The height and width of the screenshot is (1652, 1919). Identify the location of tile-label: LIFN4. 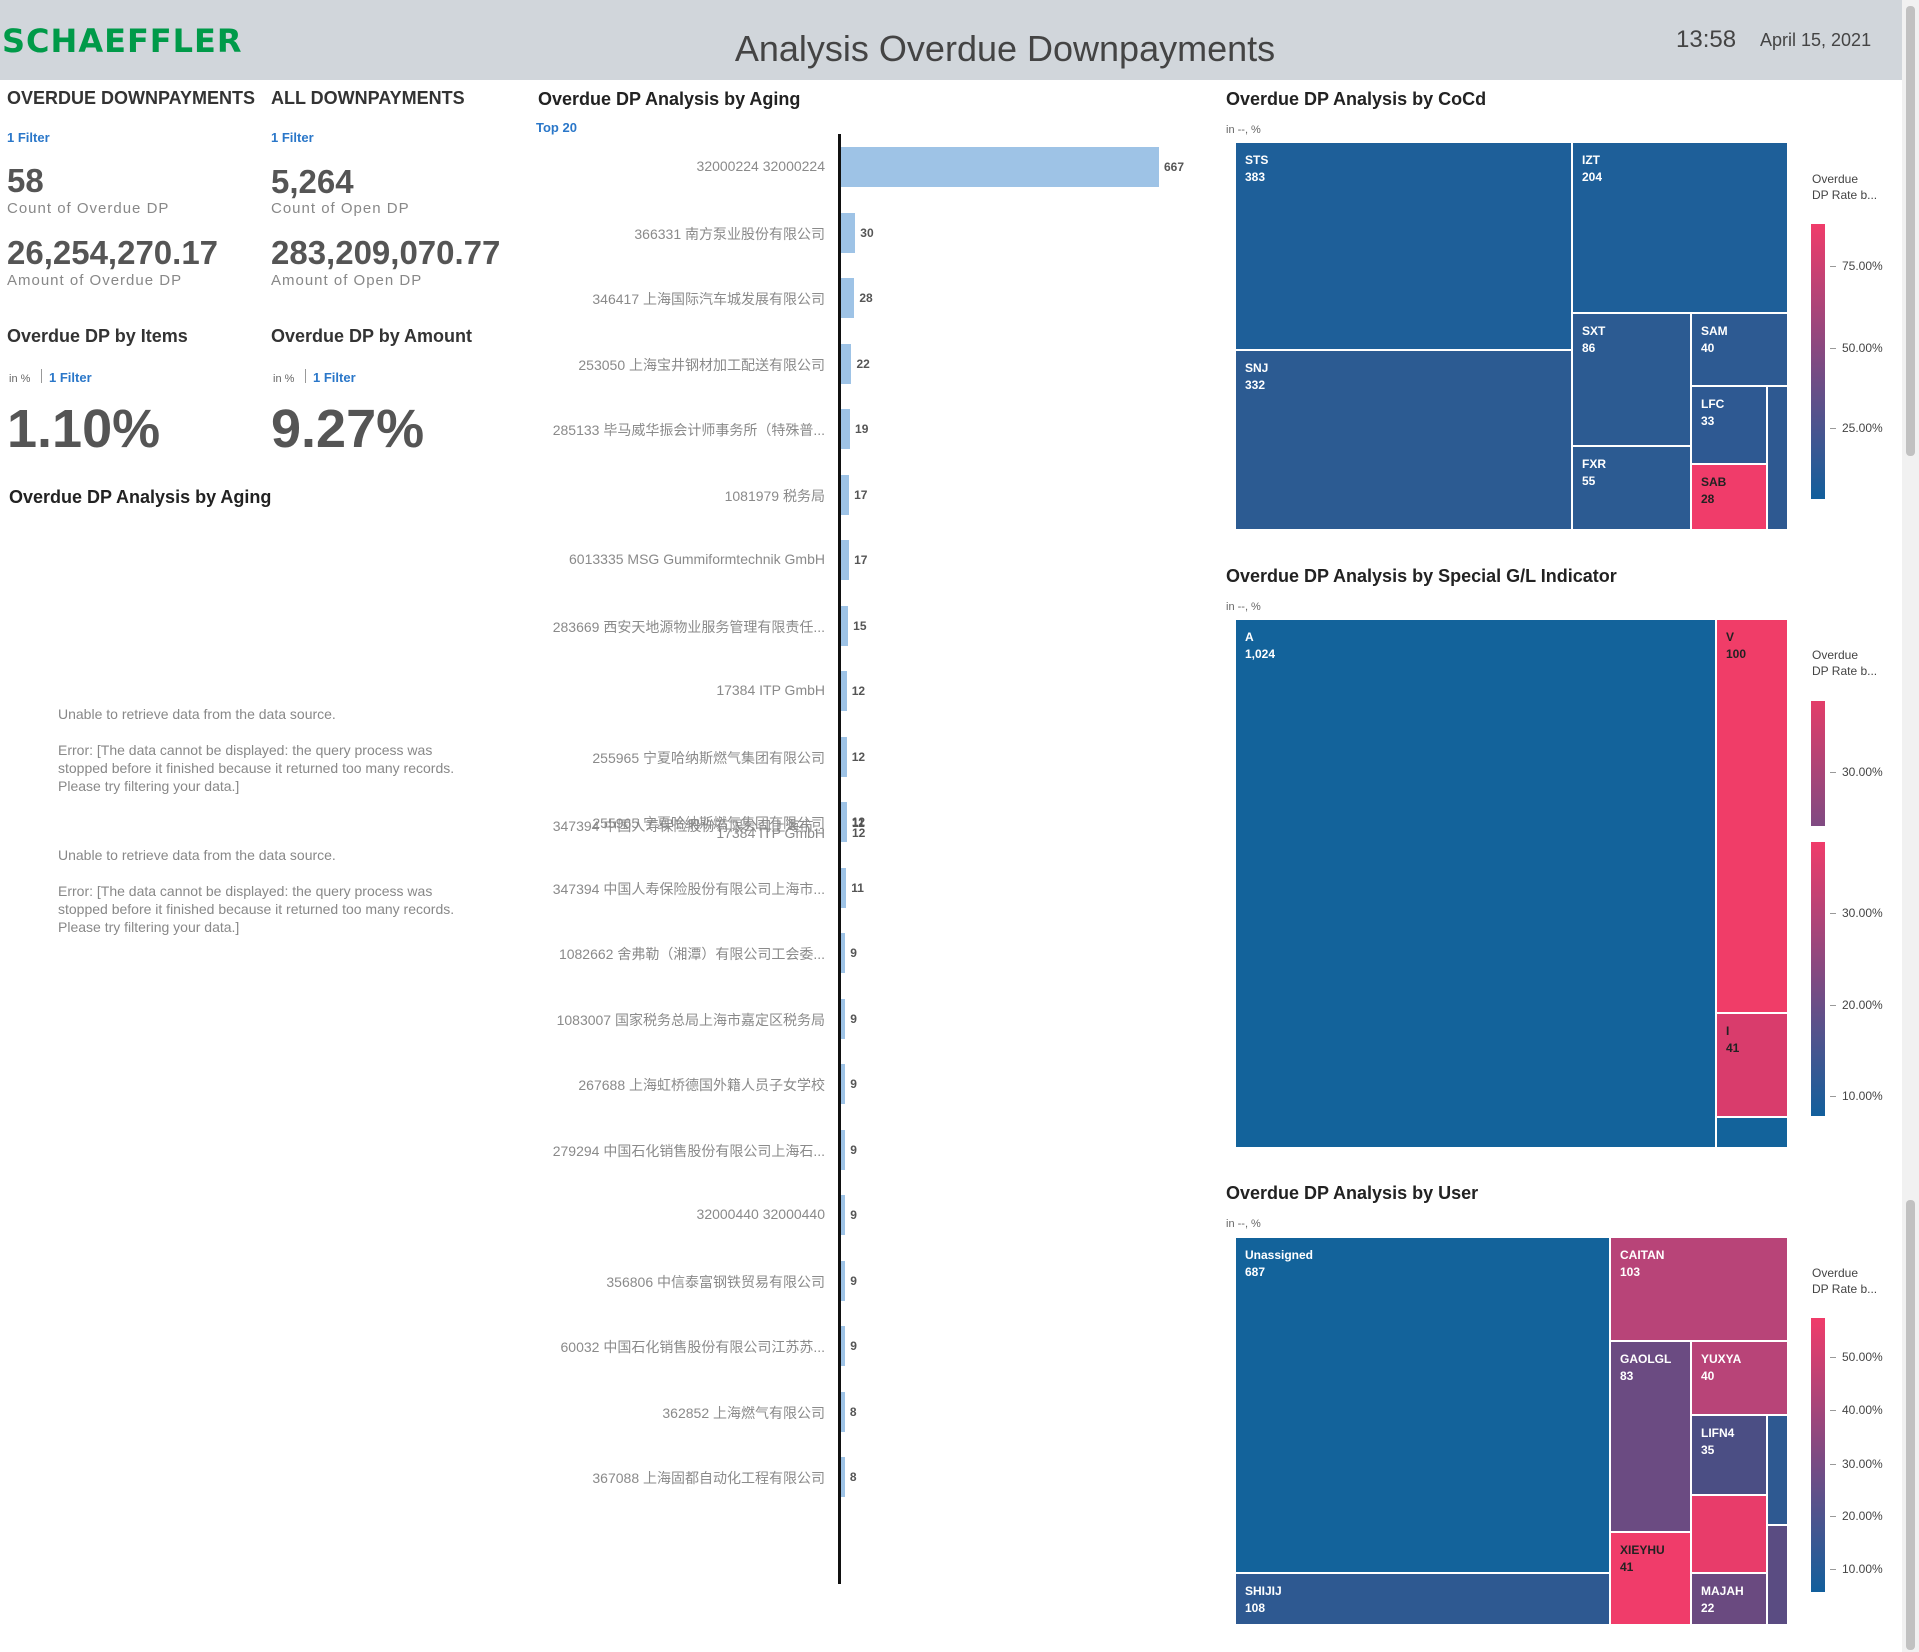
(1718, 1433).